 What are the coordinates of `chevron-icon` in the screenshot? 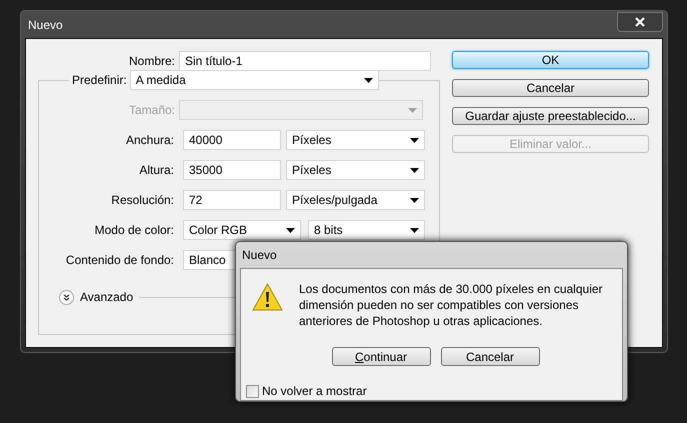 It's located at (66, 297).